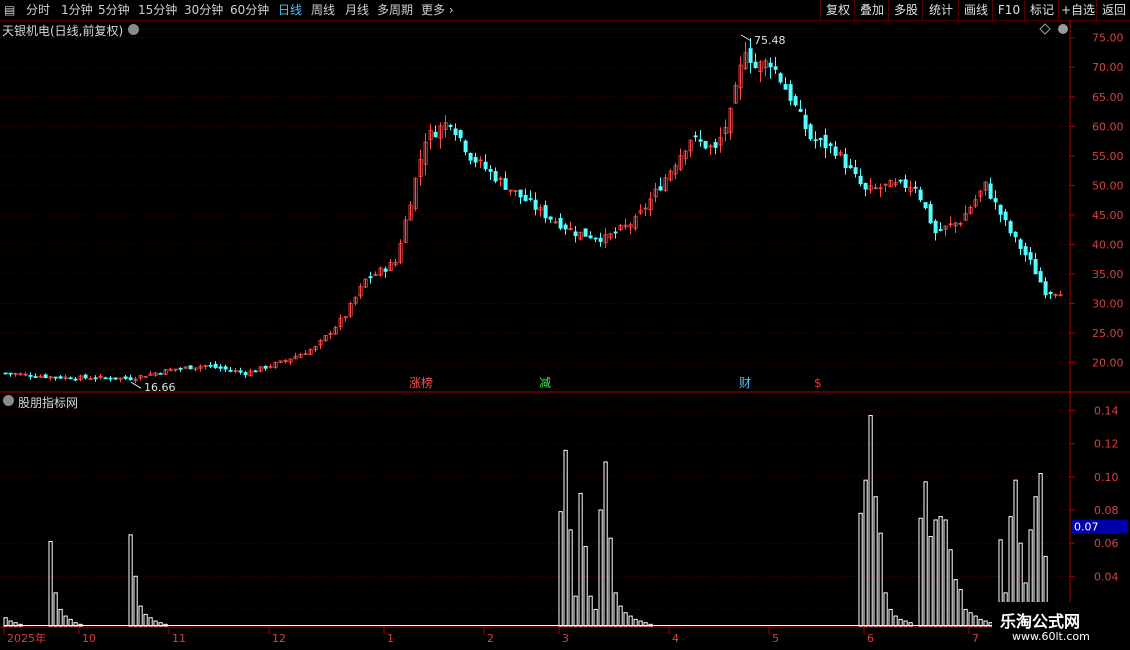 This screenshot has width=1130, height=650. I want to click on indicator-tick-label: 0.04, so click(1106, 576).